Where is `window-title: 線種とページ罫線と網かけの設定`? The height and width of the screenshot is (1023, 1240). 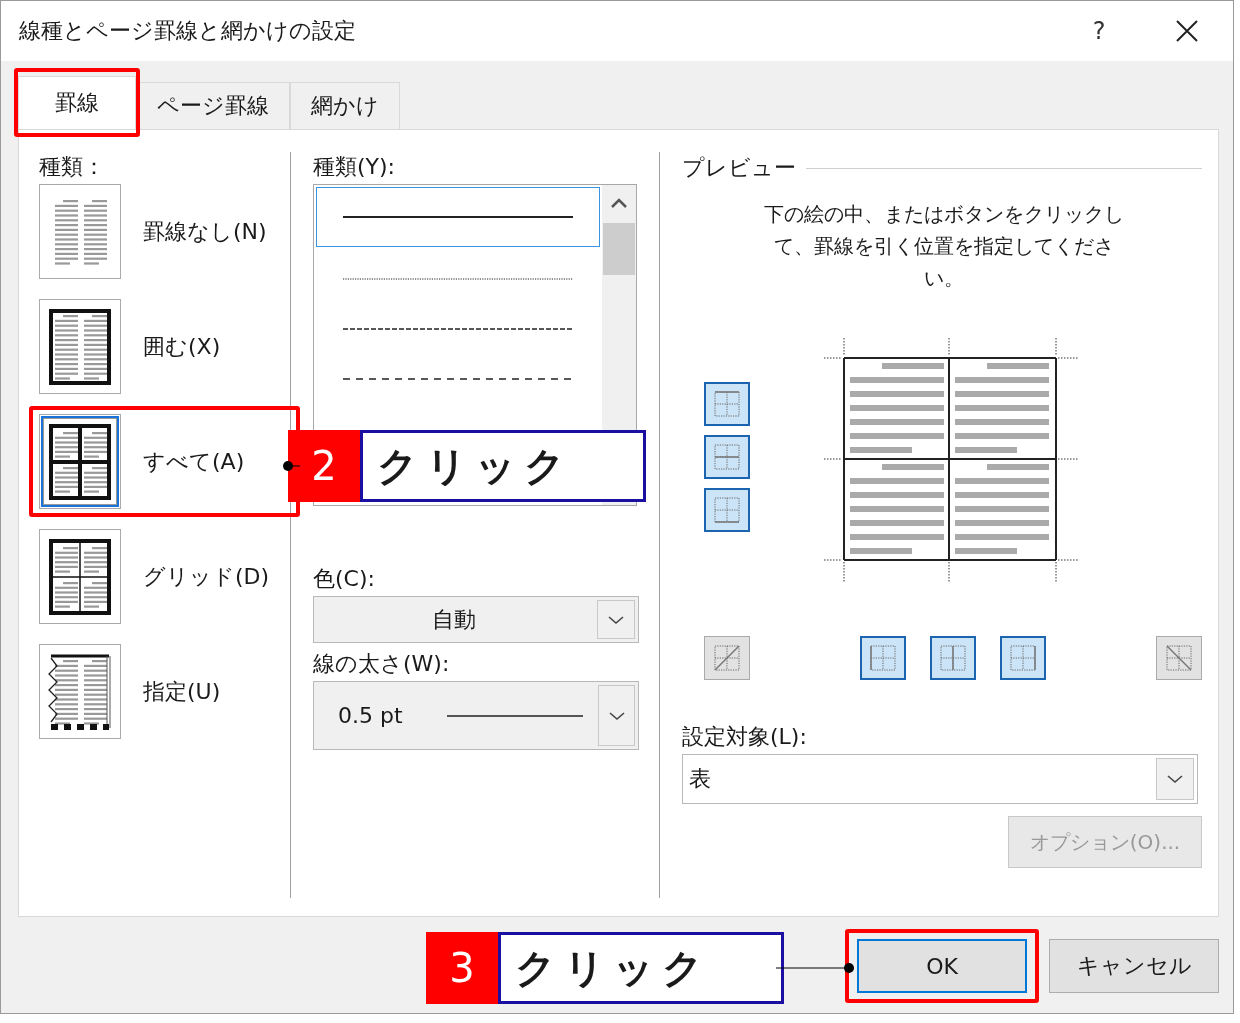
window-title: 線種とページ罫線と網かけの設定 is located at coordinates (188, 31).